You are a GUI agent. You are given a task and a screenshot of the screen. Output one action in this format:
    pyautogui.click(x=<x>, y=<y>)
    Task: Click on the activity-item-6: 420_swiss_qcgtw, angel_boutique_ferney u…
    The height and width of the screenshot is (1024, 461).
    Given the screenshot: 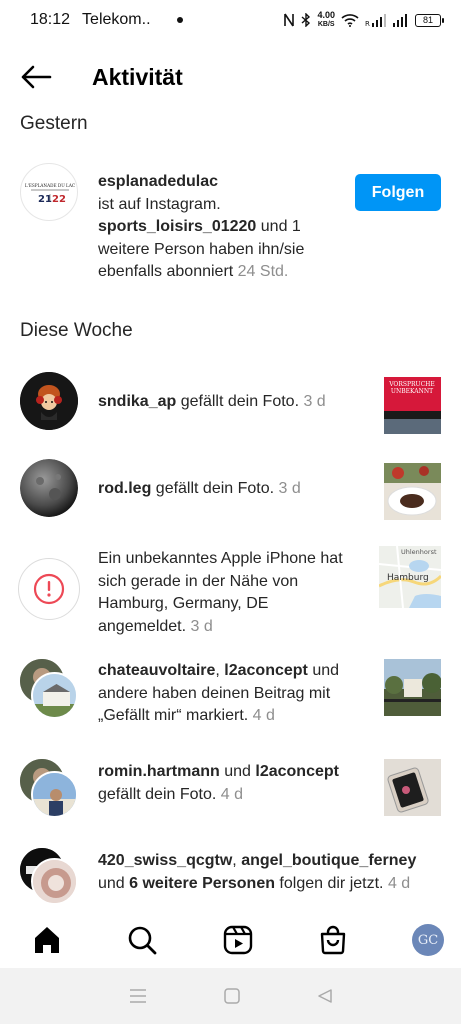 What is the action you would take?
    pyautogui.click(x=257, y=872)
    